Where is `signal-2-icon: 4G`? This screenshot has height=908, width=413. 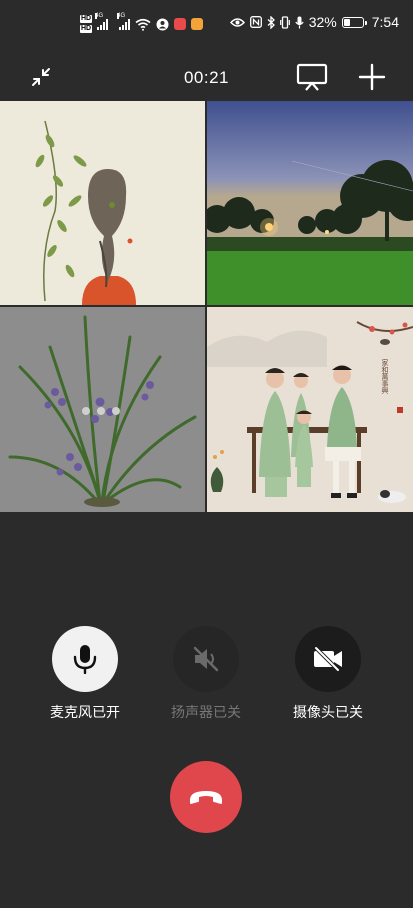
signal-2-icon: 4G is located at coordinates (124, 21).